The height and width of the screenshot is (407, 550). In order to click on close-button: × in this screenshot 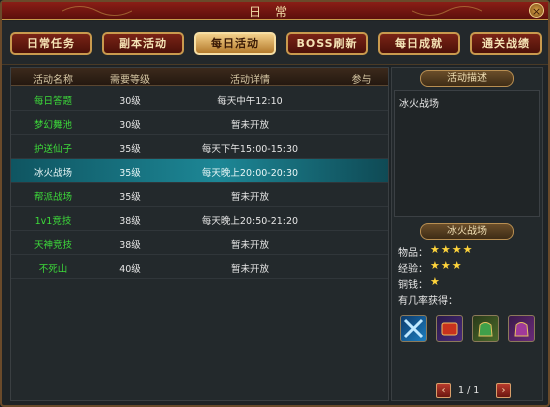, I will do `click(536, 10)`.